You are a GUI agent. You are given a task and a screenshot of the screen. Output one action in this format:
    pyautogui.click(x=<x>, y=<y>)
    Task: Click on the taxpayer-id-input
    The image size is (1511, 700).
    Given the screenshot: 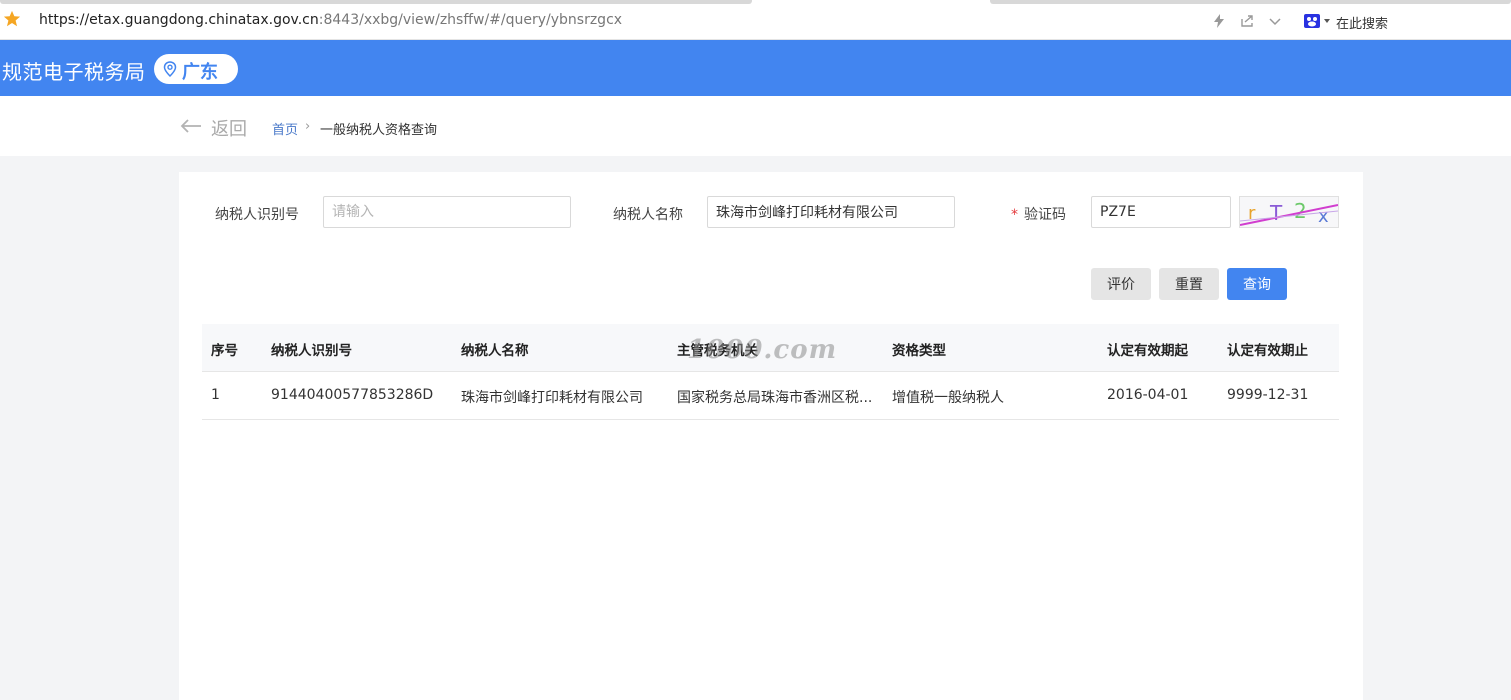 What is the action you would take?
    pyautogui.click(x=447, y=212)
    